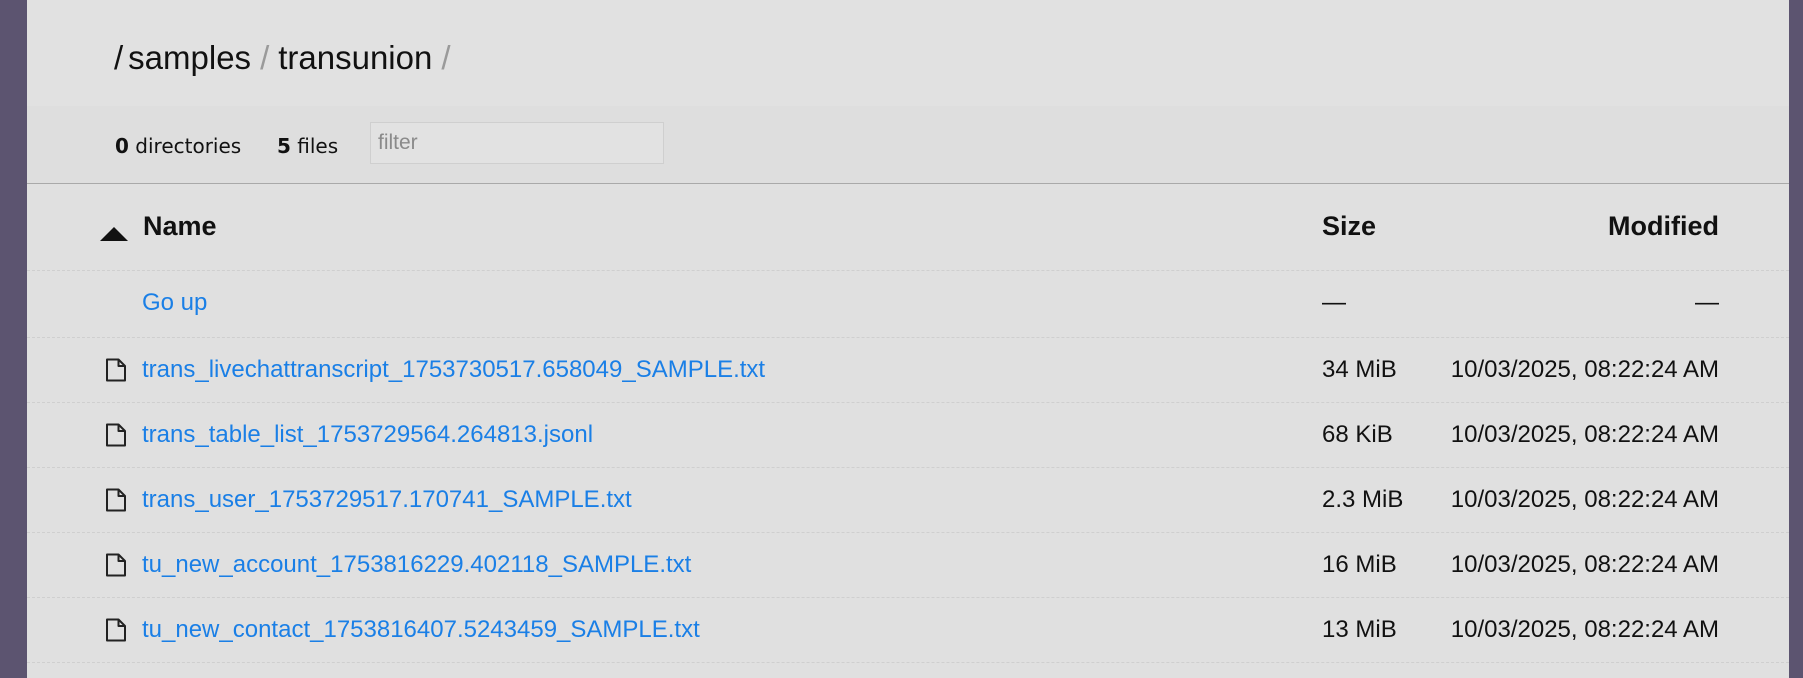  Describe the element at coordinates (1359, 564) in the screenshot. I see `file-size: 16 MiB` at that location.